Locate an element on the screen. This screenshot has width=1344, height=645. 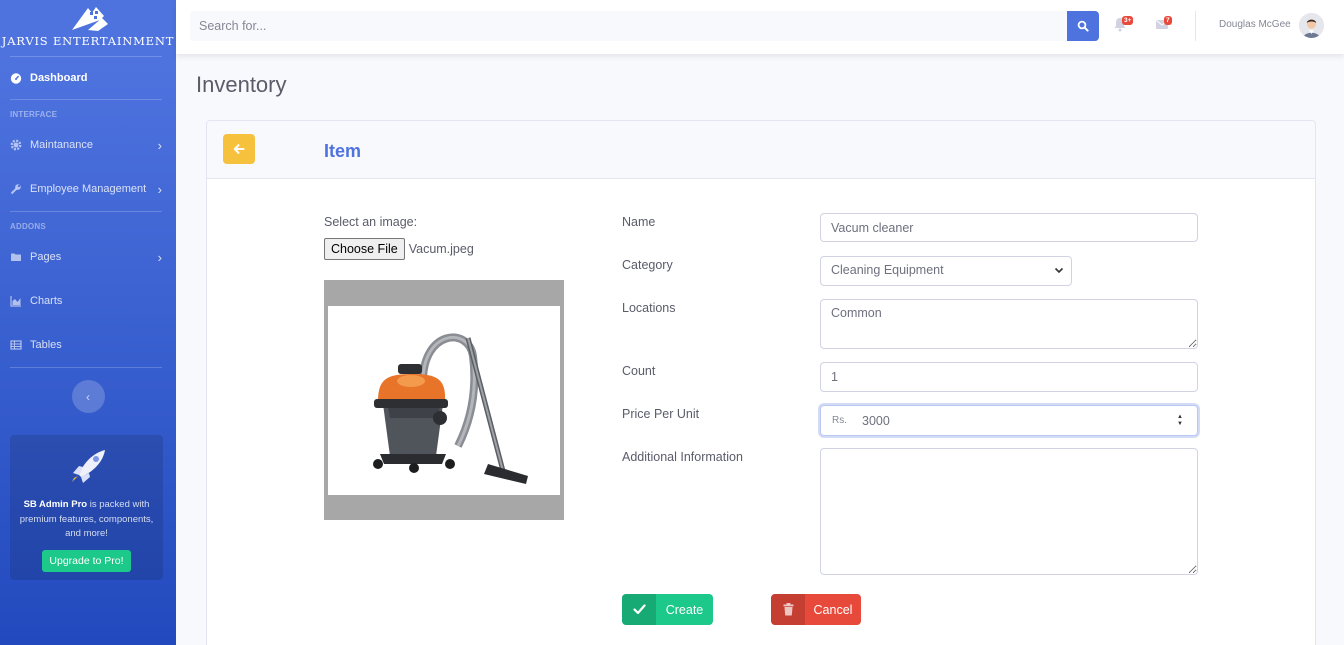
sidebar-divider is located at coordinates (86, 367).